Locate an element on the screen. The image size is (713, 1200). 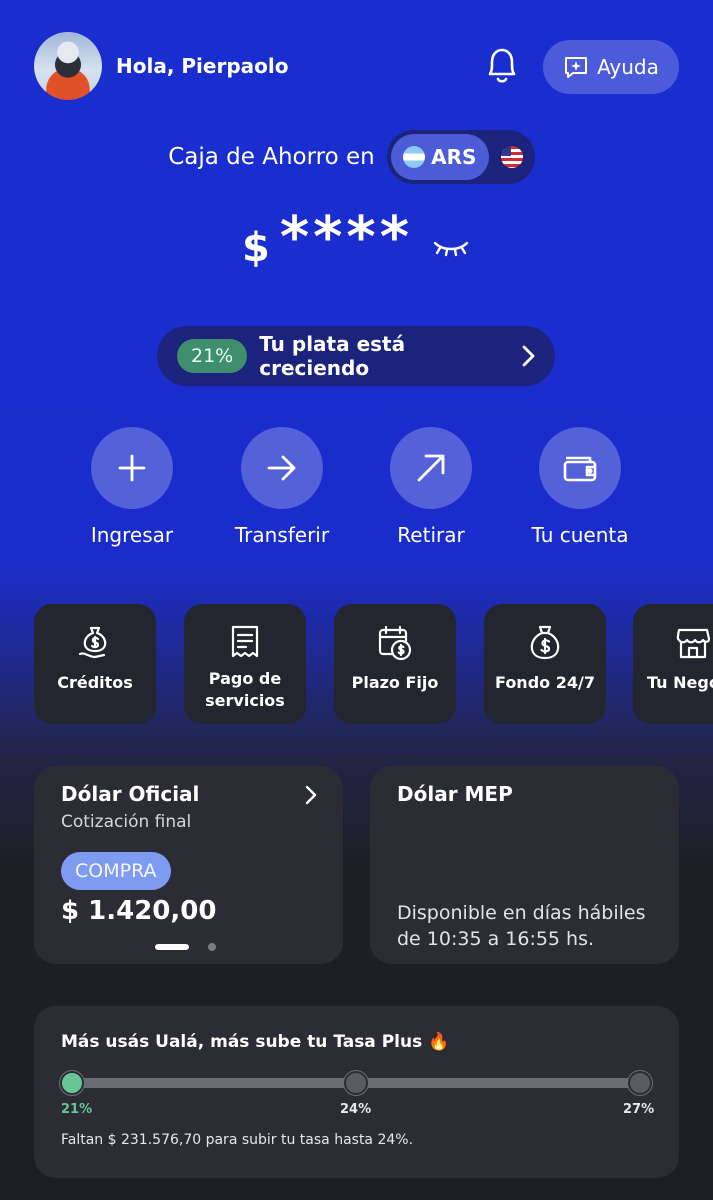
currency-ars-label: ARS is located at coordinates (454, 157).